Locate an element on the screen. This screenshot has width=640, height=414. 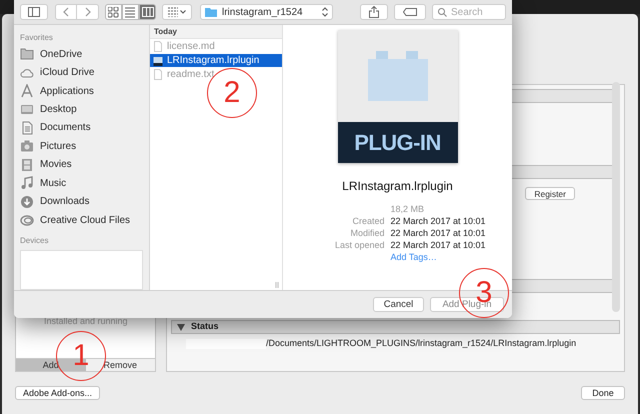
camera-icon is located at coordinates (27, 146).